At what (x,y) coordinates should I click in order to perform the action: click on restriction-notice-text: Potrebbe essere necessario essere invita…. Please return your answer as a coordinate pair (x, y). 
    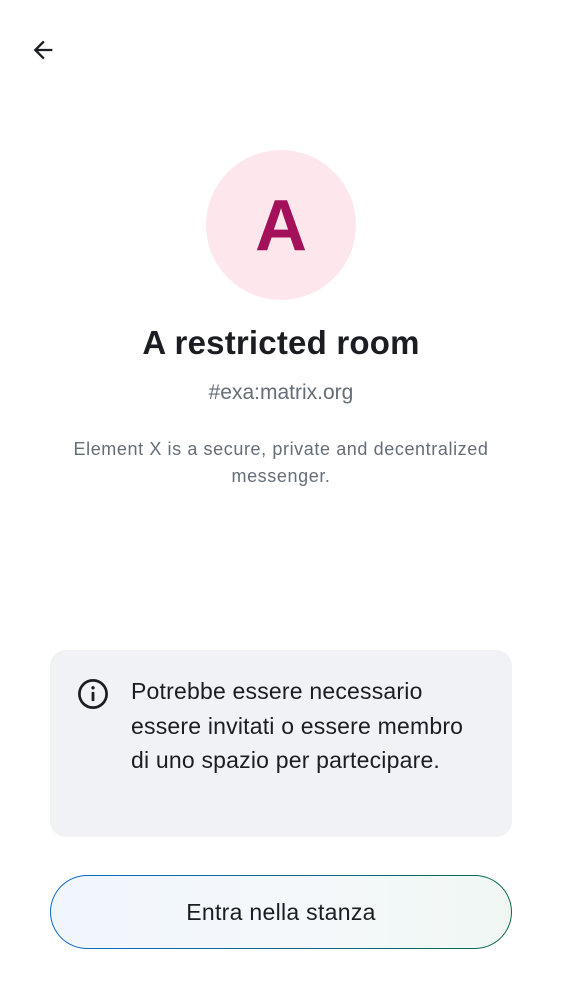
    Looking at the image, I should click on (297, 725).